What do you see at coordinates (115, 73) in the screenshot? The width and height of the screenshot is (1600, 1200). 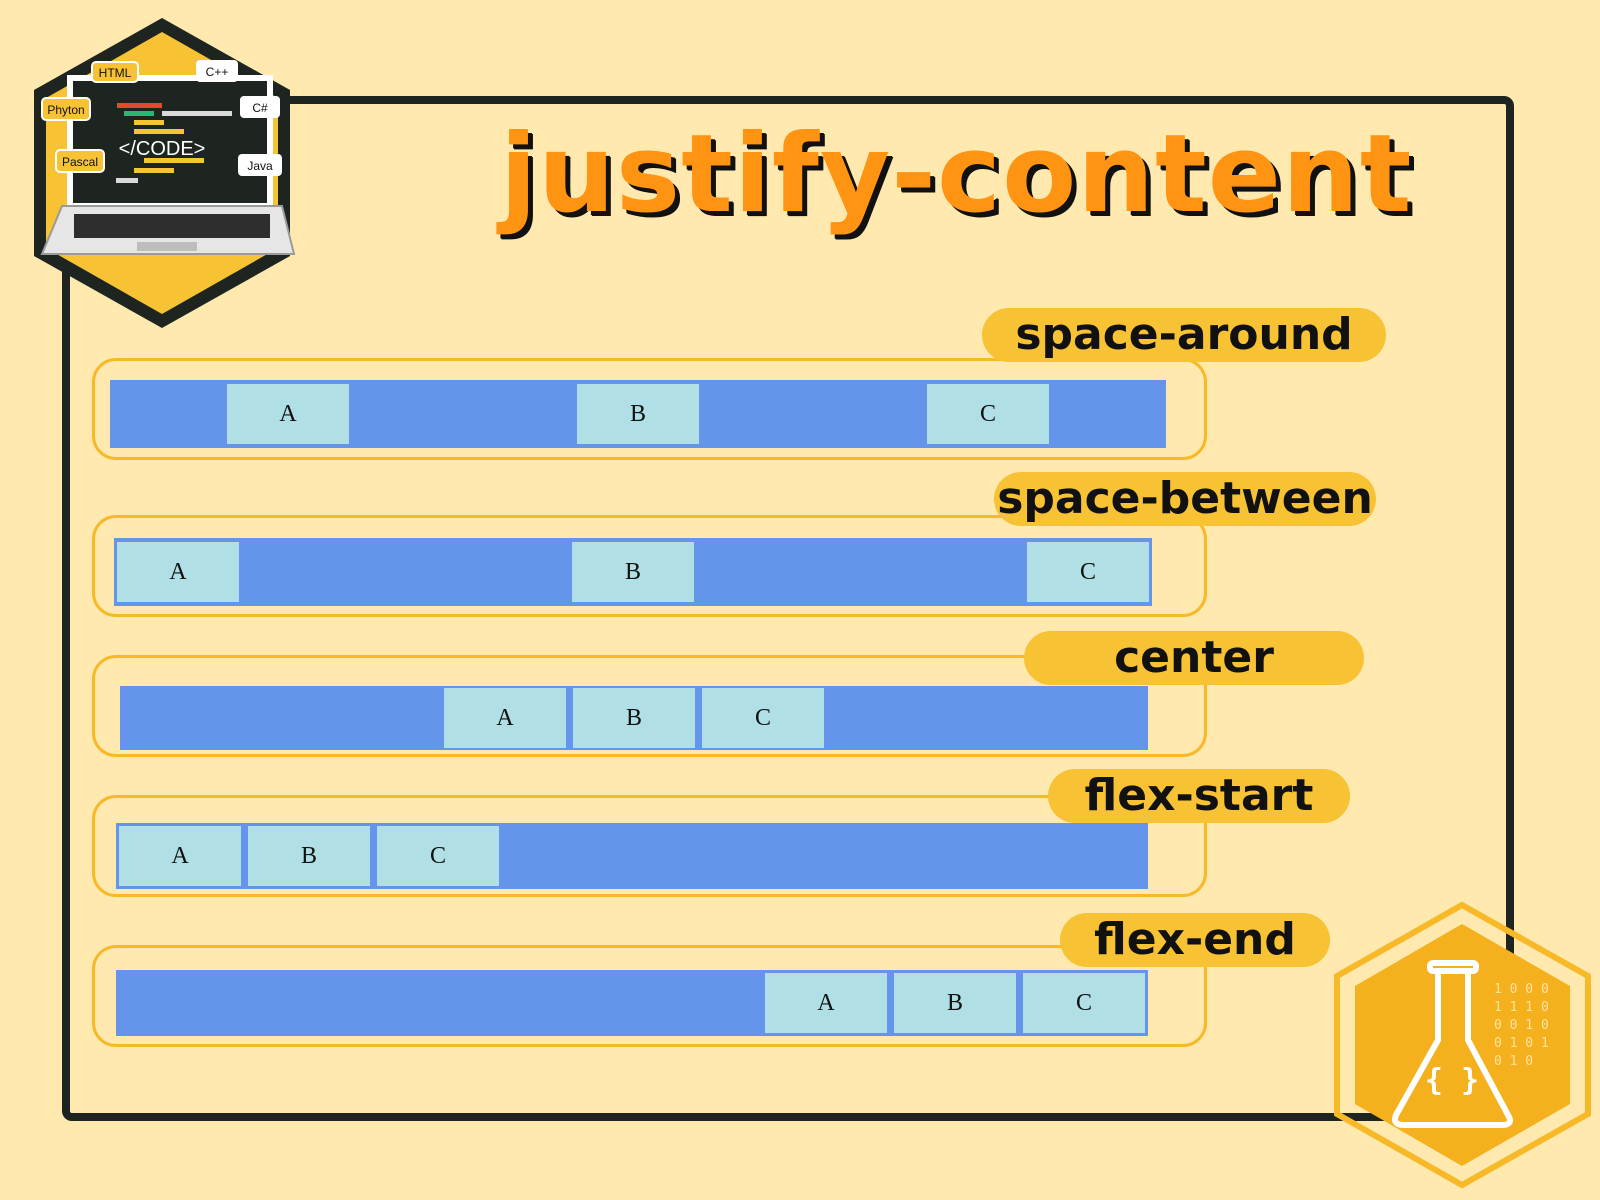 I see `tag-html: HTML` at bounding box center [115, 73].